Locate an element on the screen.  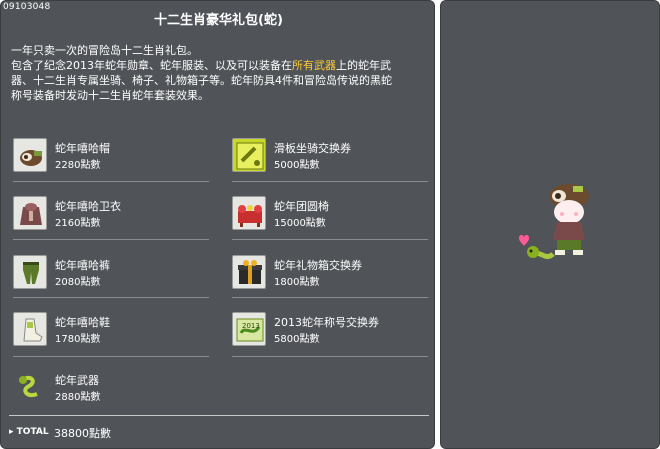
item-price: 2880點數 is located at coordinates (78, 397).